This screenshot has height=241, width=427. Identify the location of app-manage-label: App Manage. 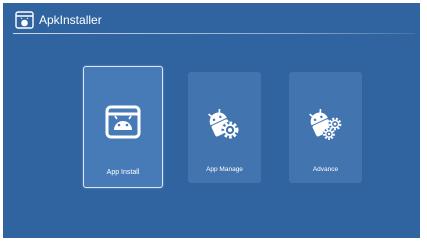
(224, 169).